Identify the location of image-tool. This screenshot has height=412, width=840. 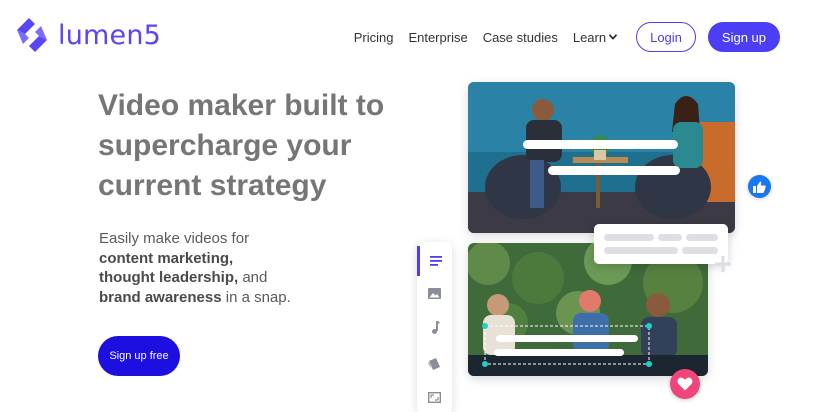
(434, 293).